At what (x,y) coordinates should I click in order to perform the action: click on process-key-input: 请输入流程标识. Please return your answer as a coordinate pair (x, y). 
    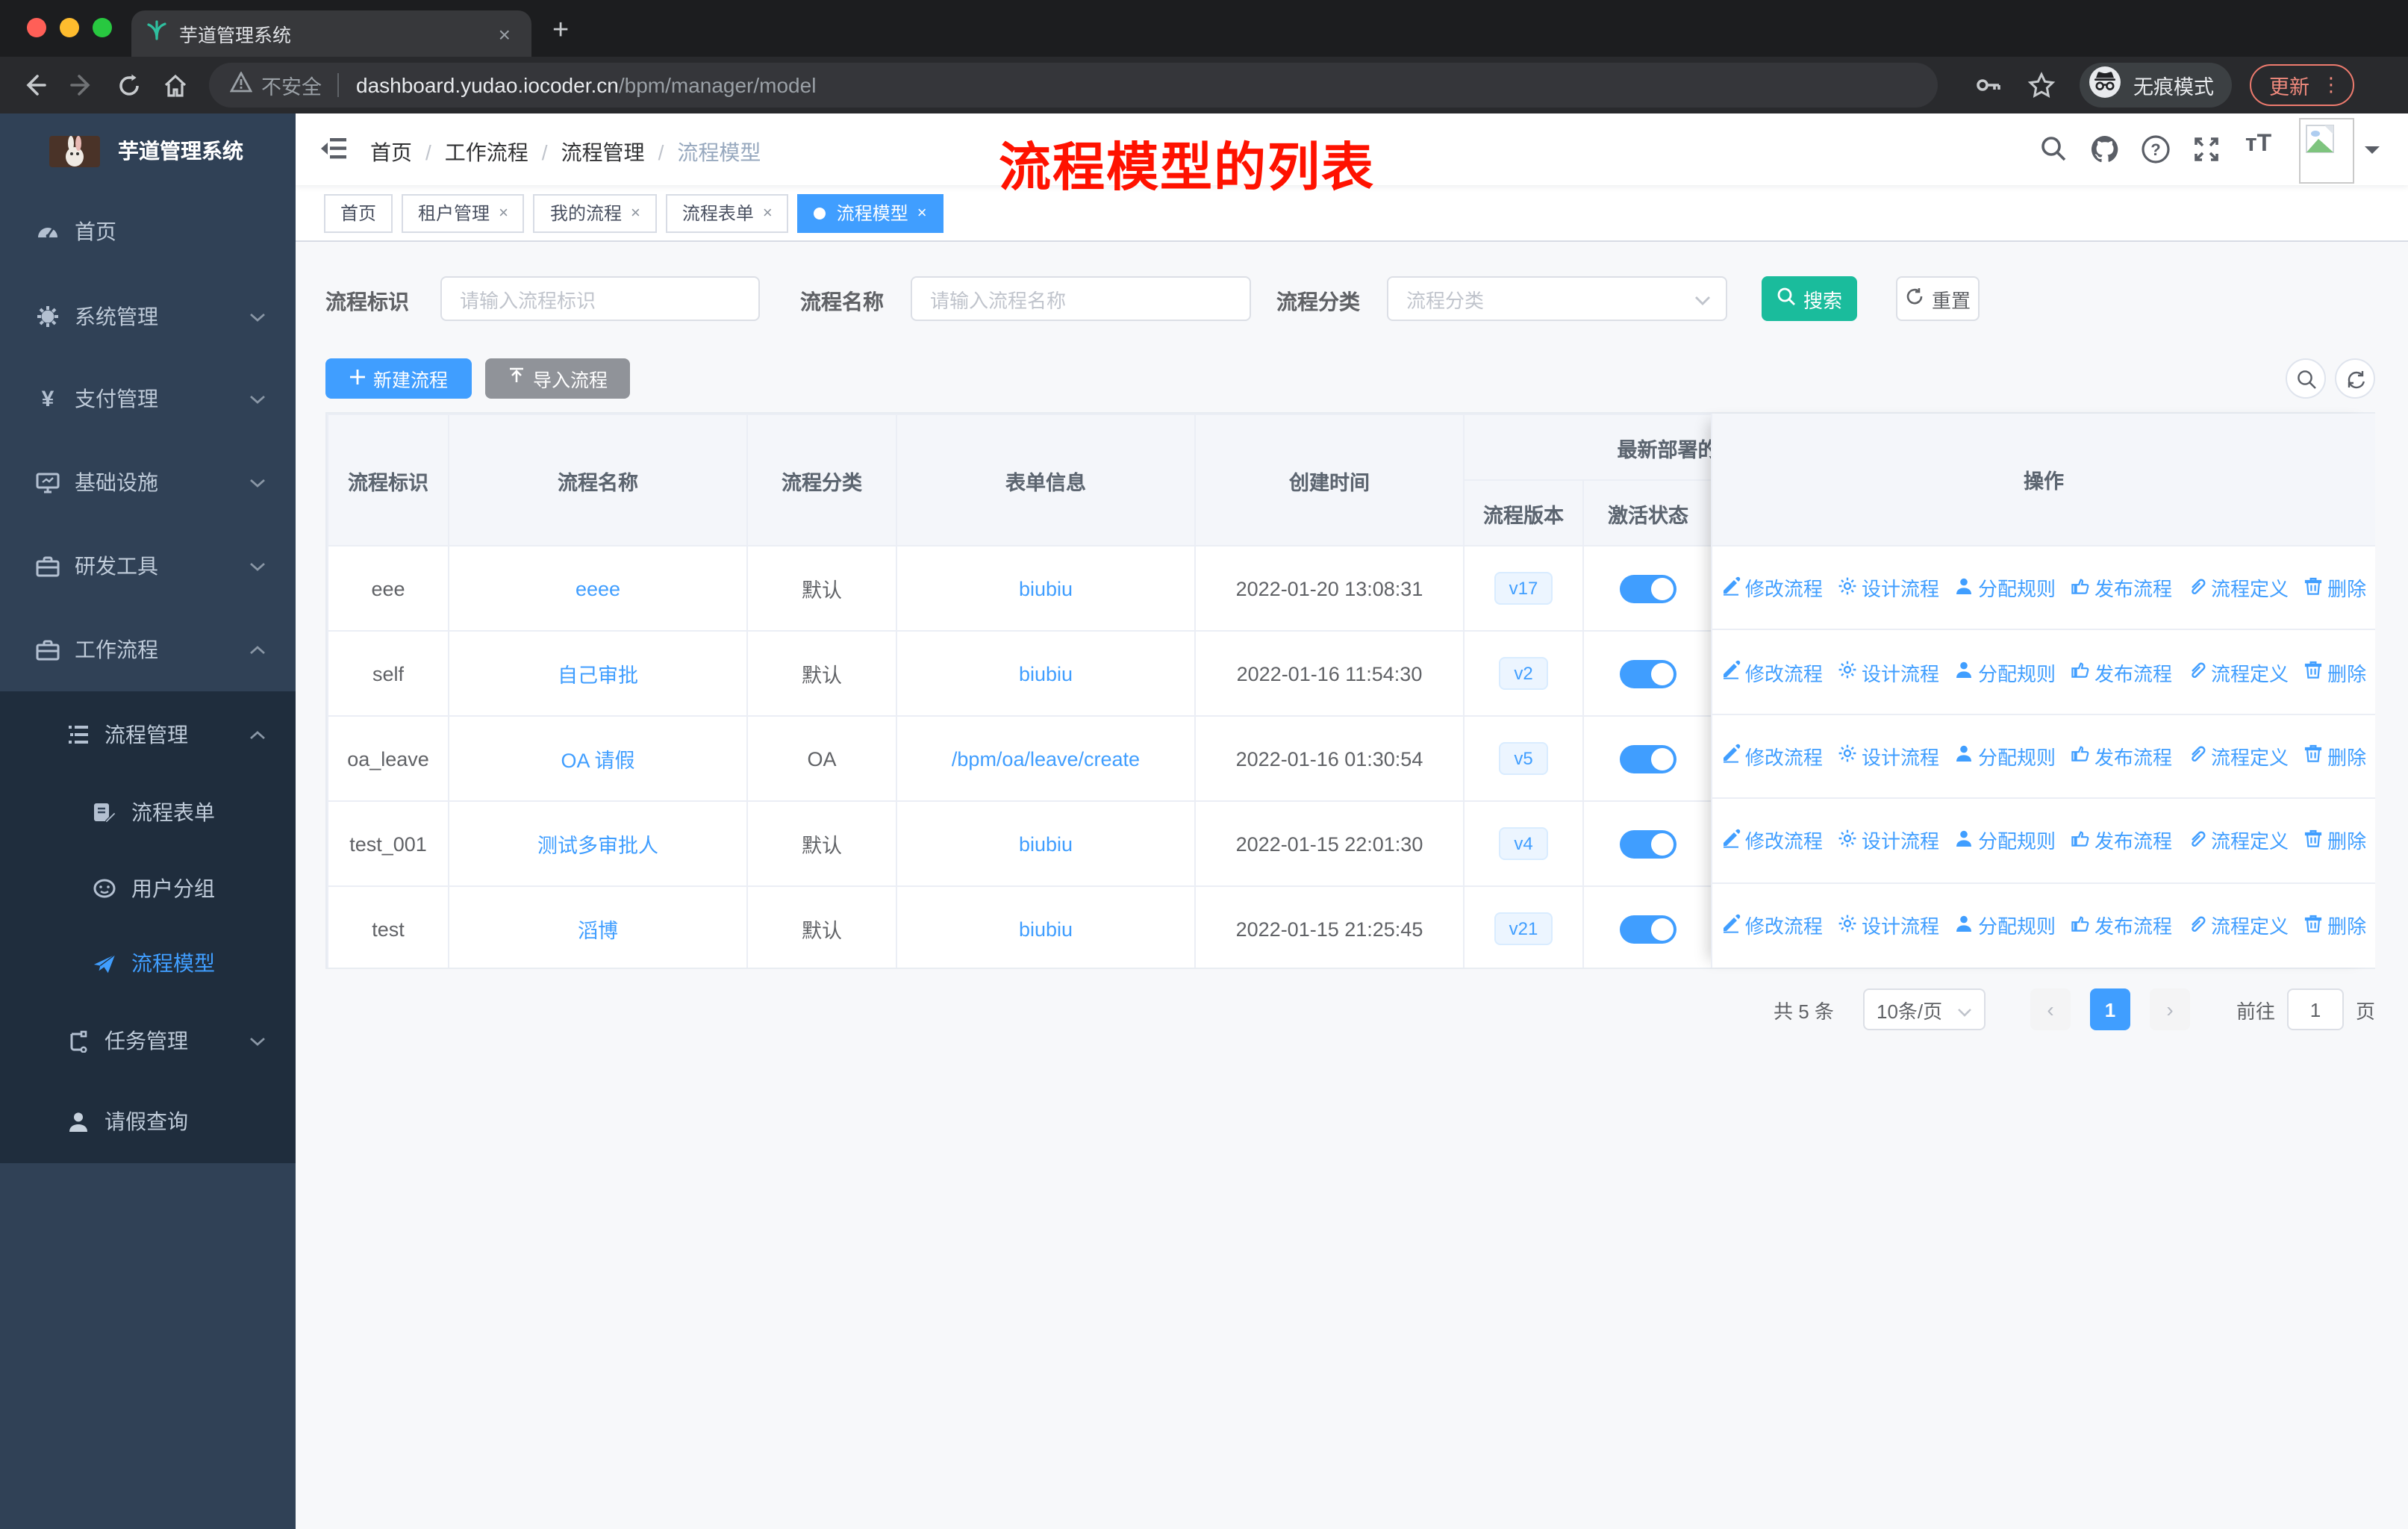
    Looking at the image, I should click on (600, 299).